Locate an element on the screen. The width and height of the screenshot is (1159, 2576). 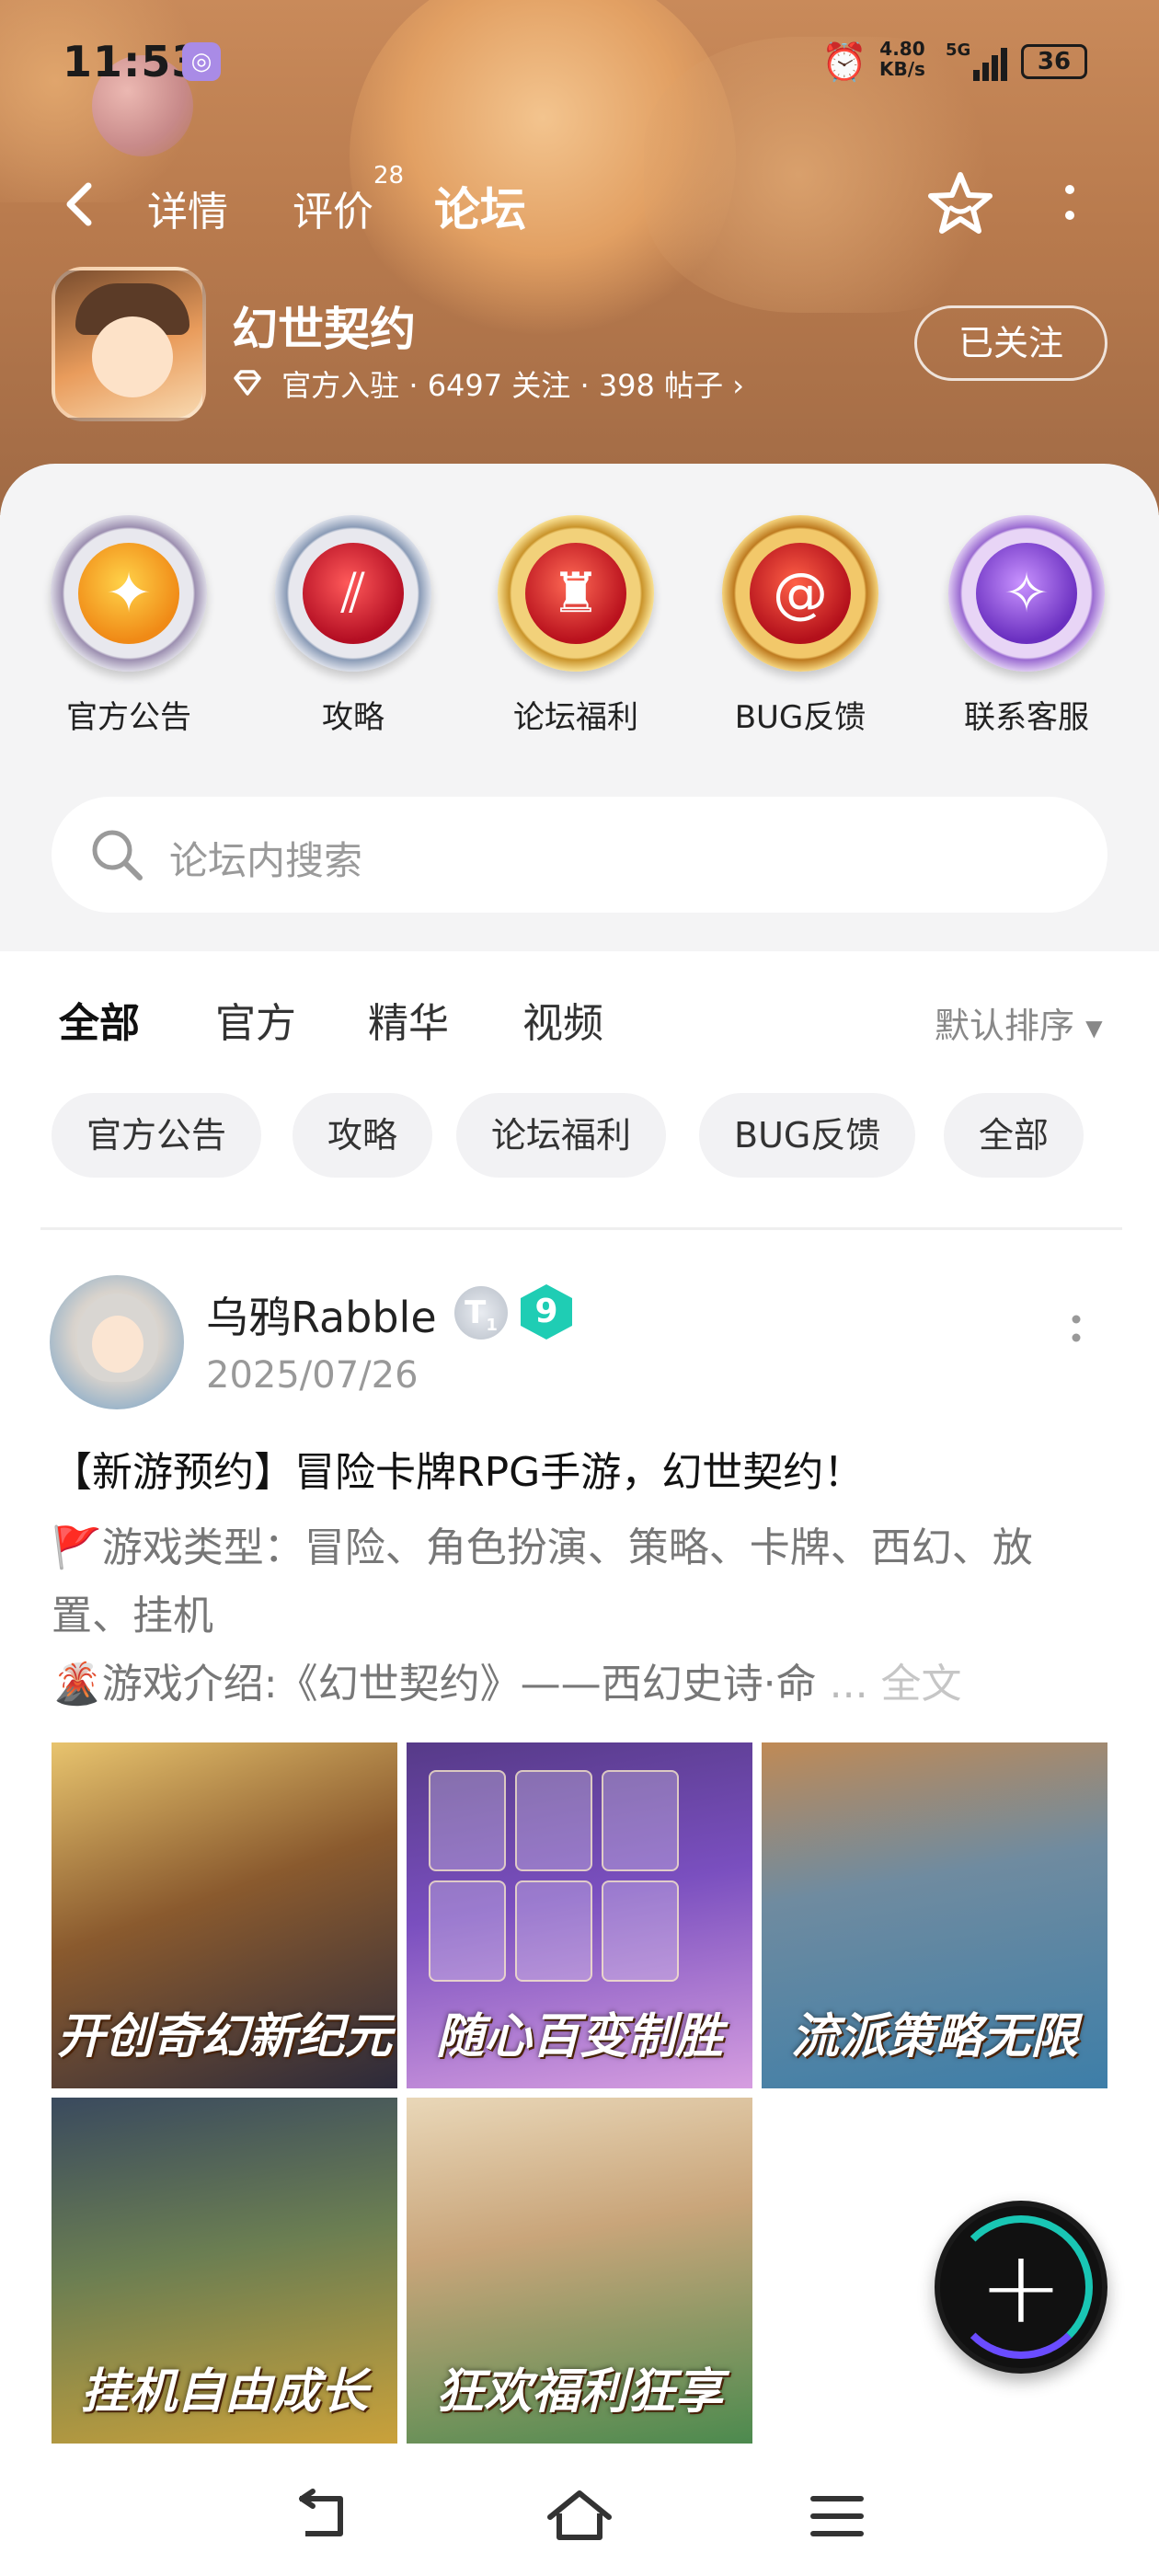
chip-guides: 攻略 is located at coordinates (363, 1135).